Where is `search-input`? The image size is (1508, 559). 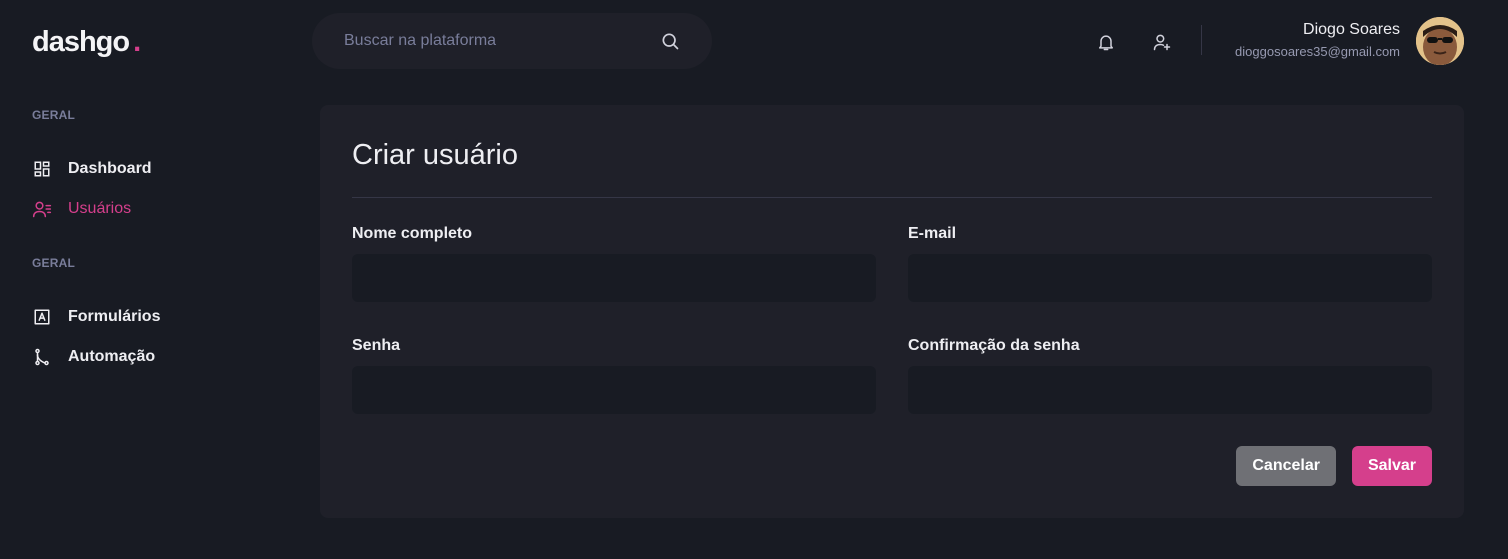 search-input is located at coordinates (502, 41).